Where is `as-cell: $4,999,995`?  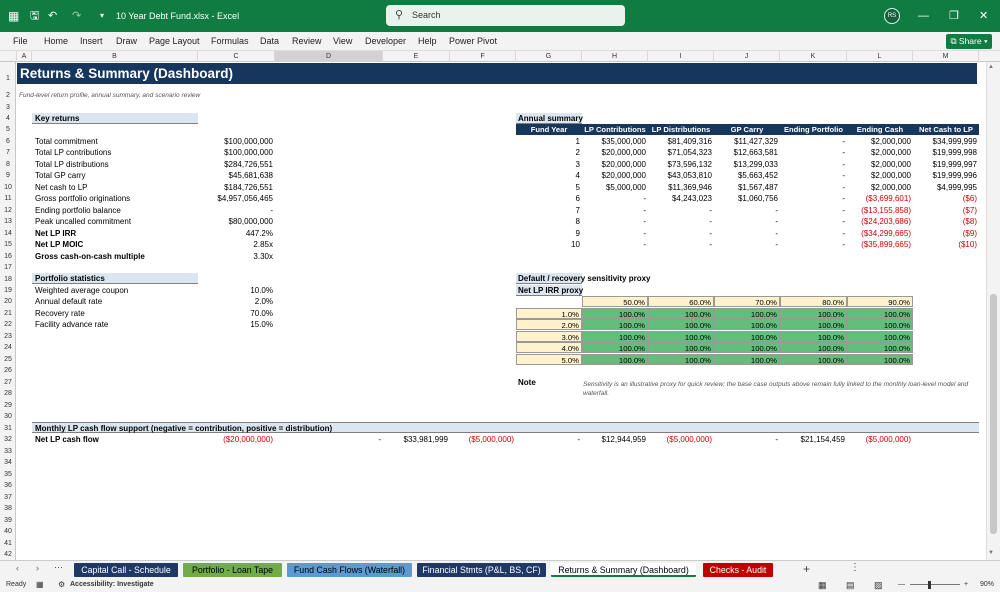 as-cell: $4,999,995 is located at coordinates (945, 187).